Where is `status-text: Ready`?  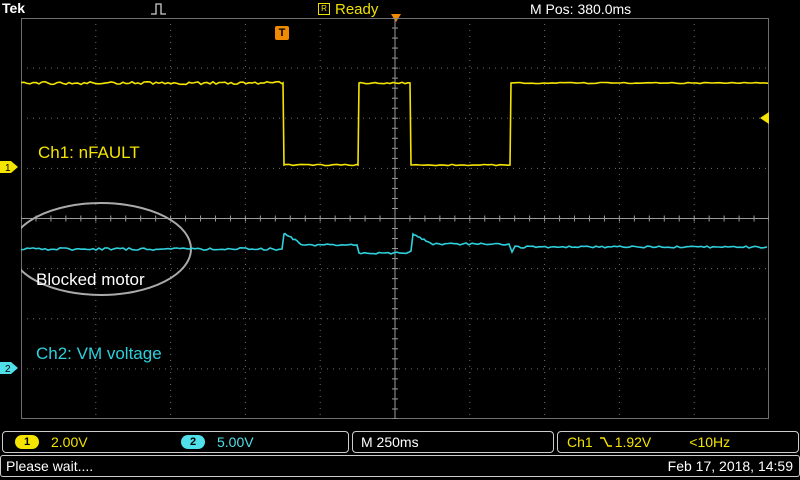 status-text: Ready is located at coordinates (356, 9).